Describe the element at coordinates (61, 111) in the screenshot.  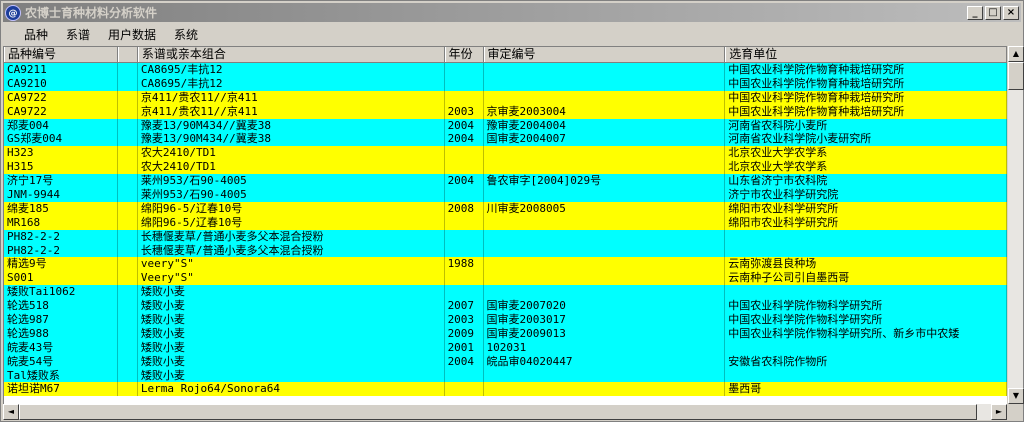
I see `variety-id-cell: CA9722` at that location.